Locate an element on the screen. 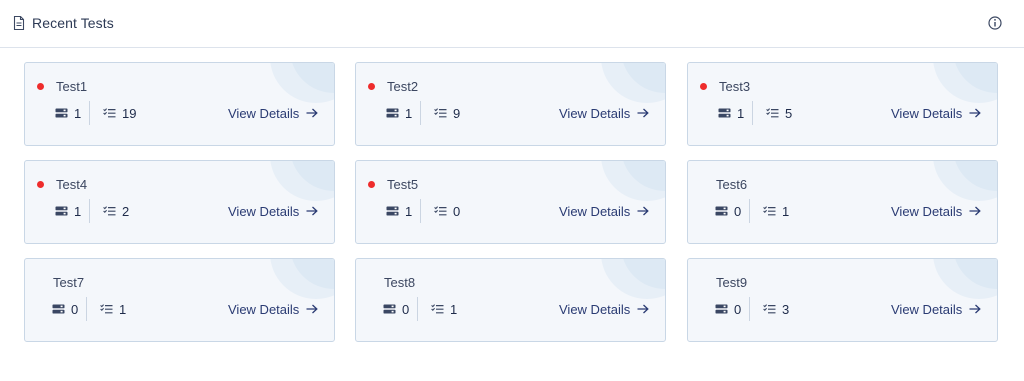  test-card-7: Test7 0 1 View Details is located at coordinates (179, 300).